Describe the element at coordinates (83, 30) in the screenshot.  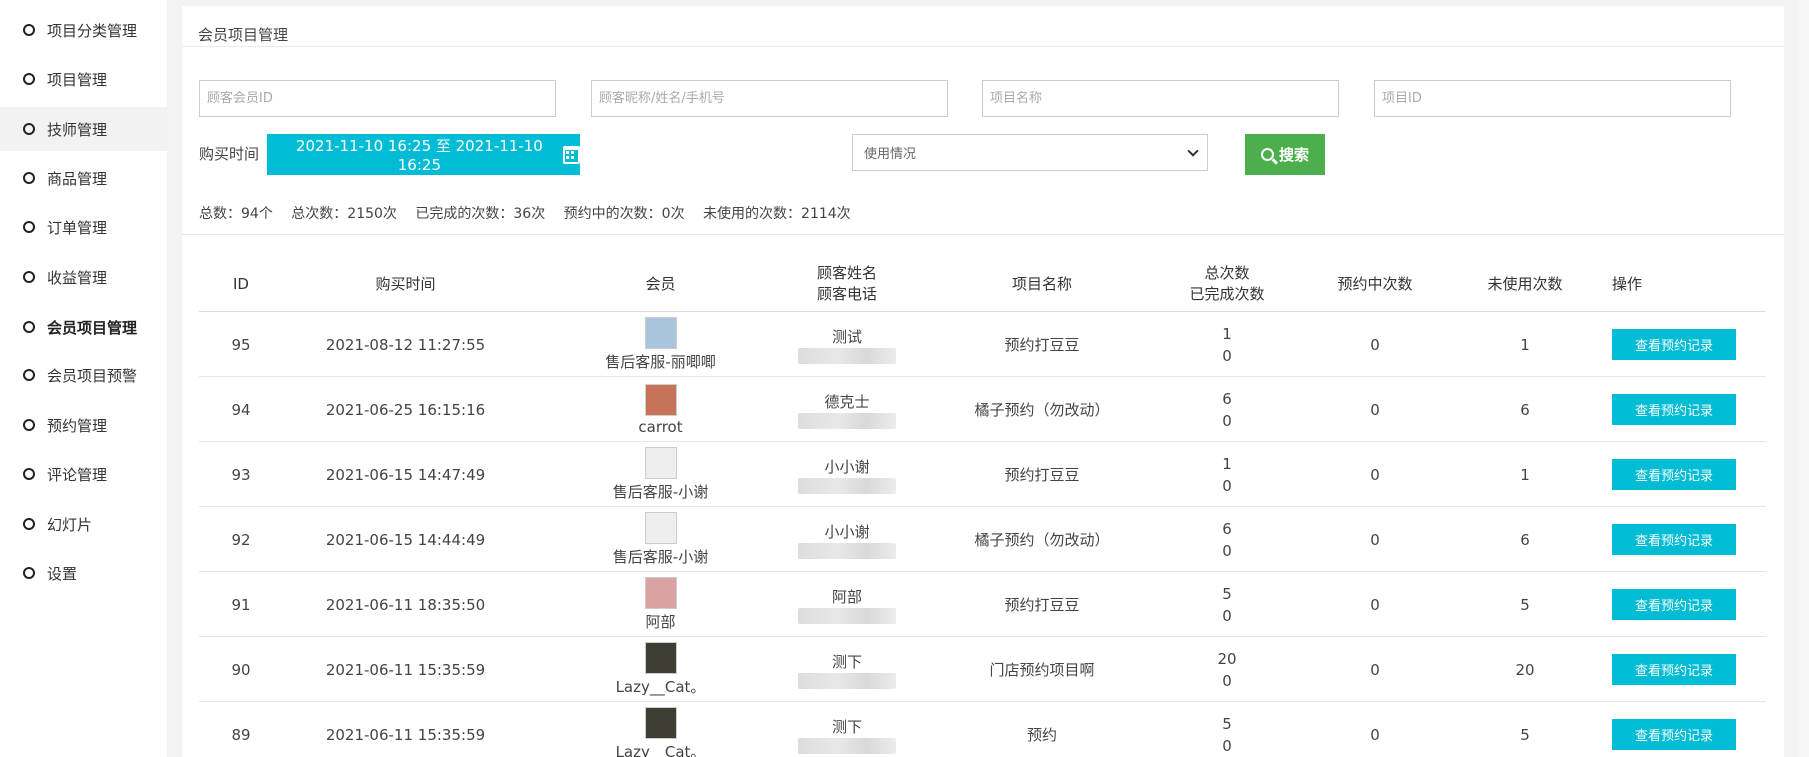
I see `sidebar-item-category: 项目分类管理` at that location.